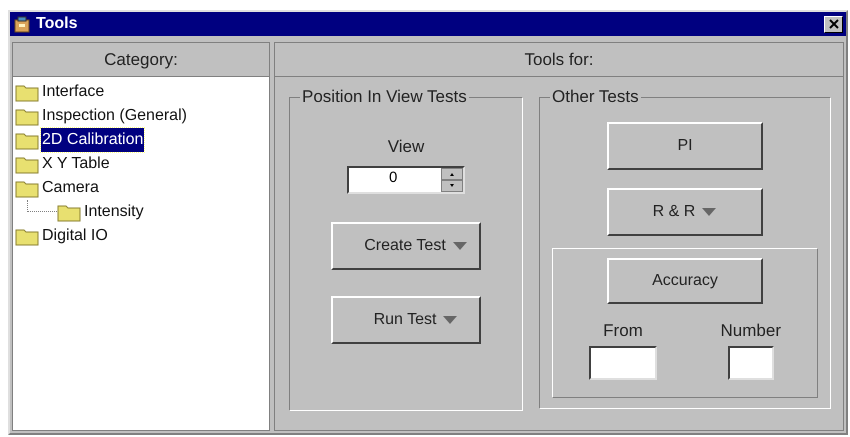 The image size is (850, 437). I want to click on test-button: R & R, so click(685, 212).